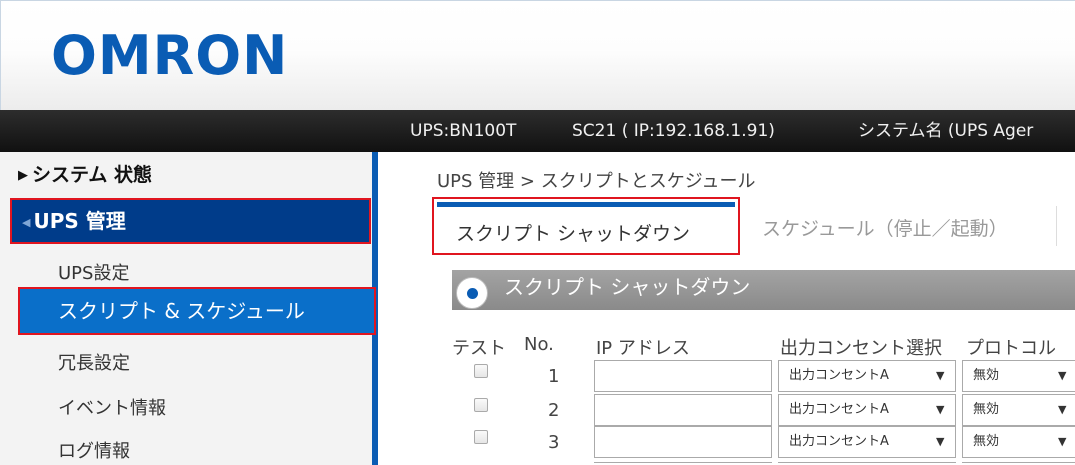 The width and height of the screenshot is (1075, 465). What do you see at coordinates (197, 311) in the screenshot?
I see `sidebar-item-script-schedule: スクリプト & スケジュール` at bounding box center [197, 311].